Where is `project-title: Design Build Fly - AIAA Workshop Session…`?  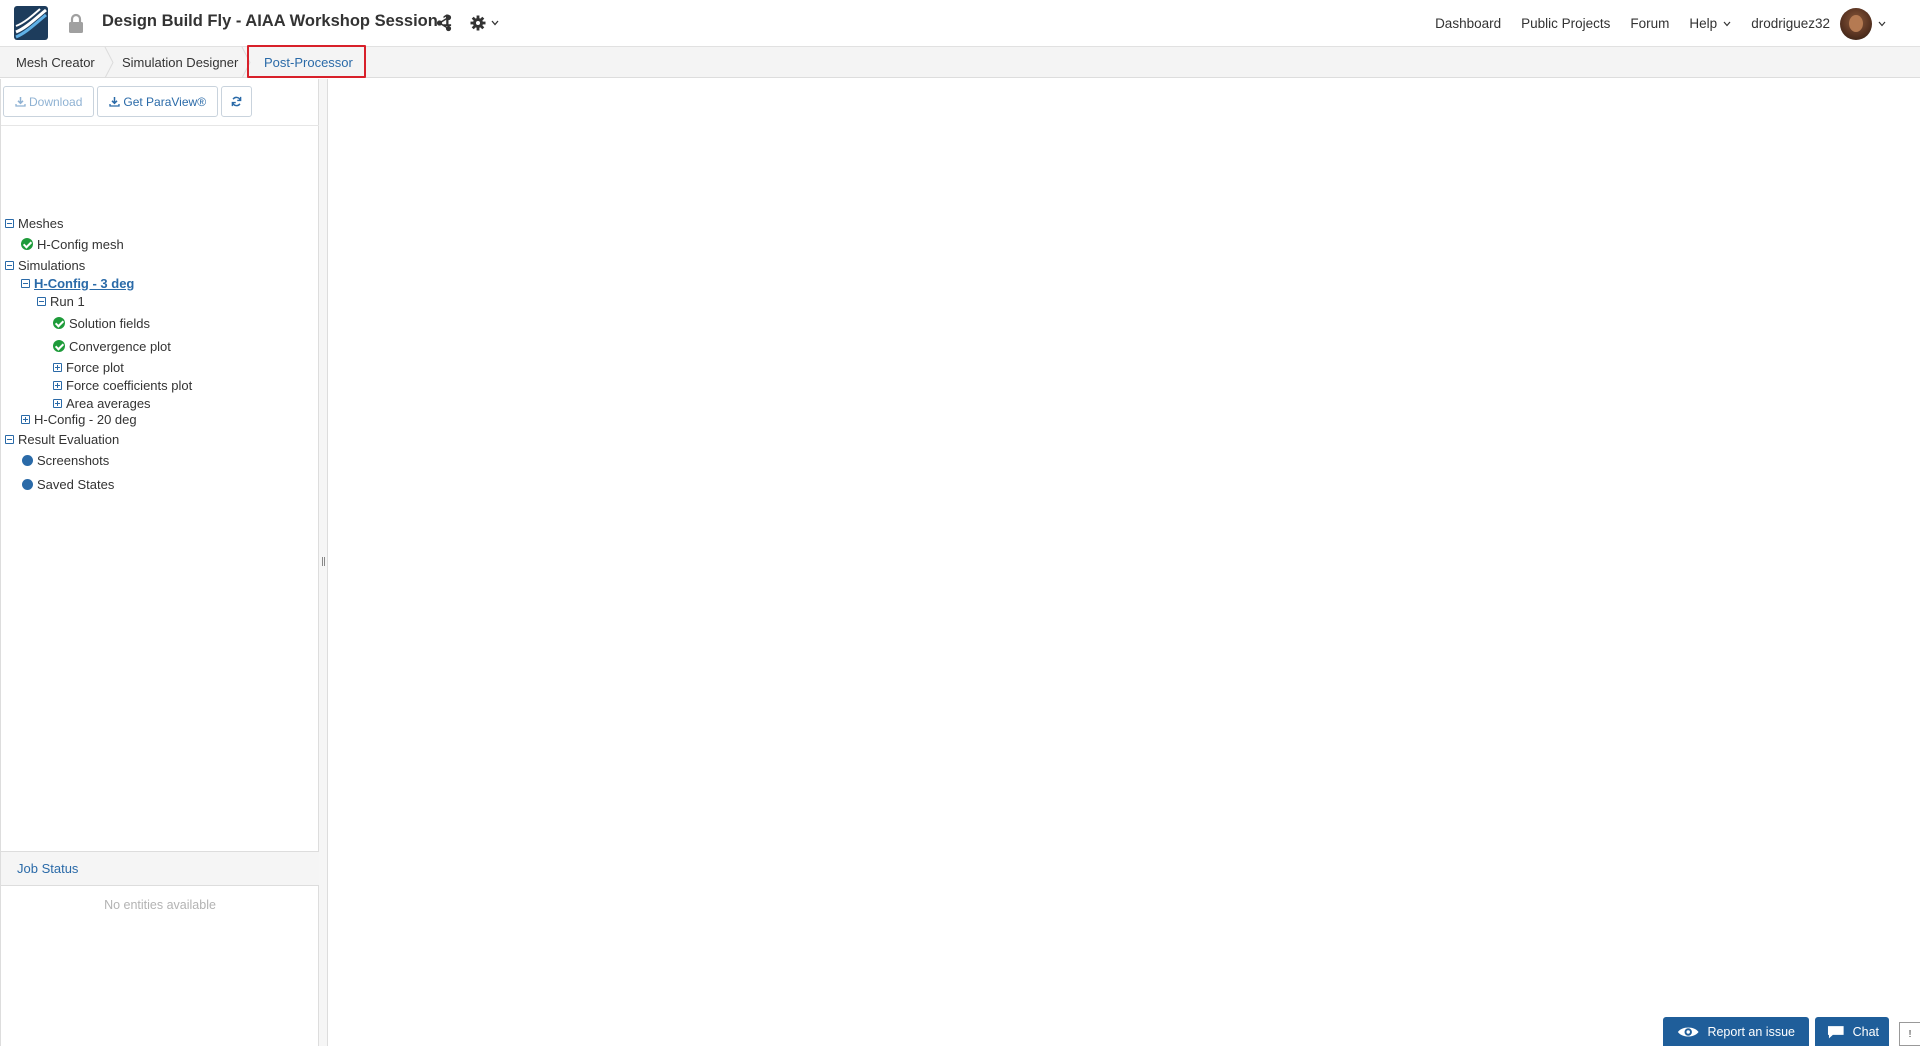 project-title: Design Build Fly - AIAA Workshop Session… is located at coordinates (277, 21).